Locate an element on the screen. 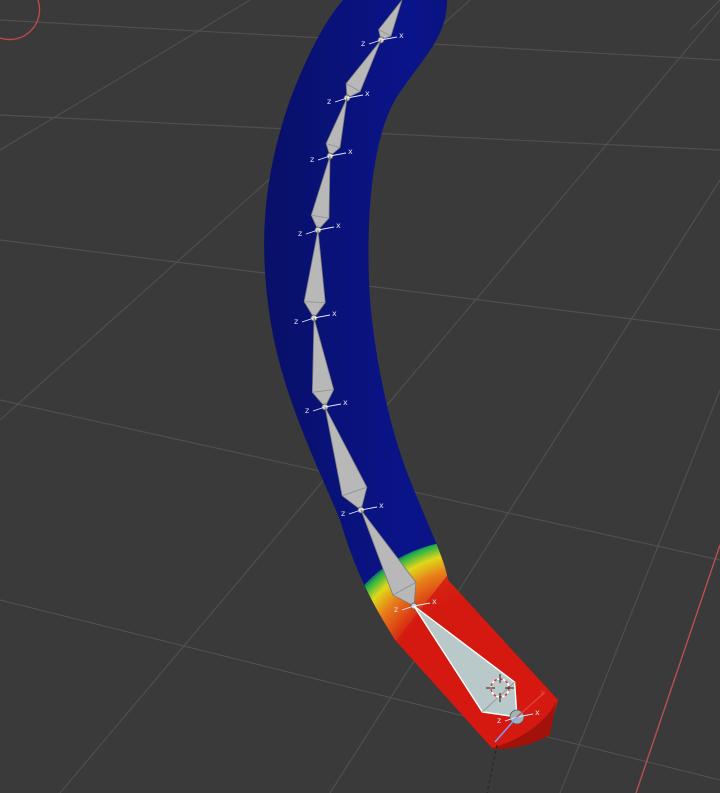  active-bone-x-label: x is located at coordinates (542, 692).